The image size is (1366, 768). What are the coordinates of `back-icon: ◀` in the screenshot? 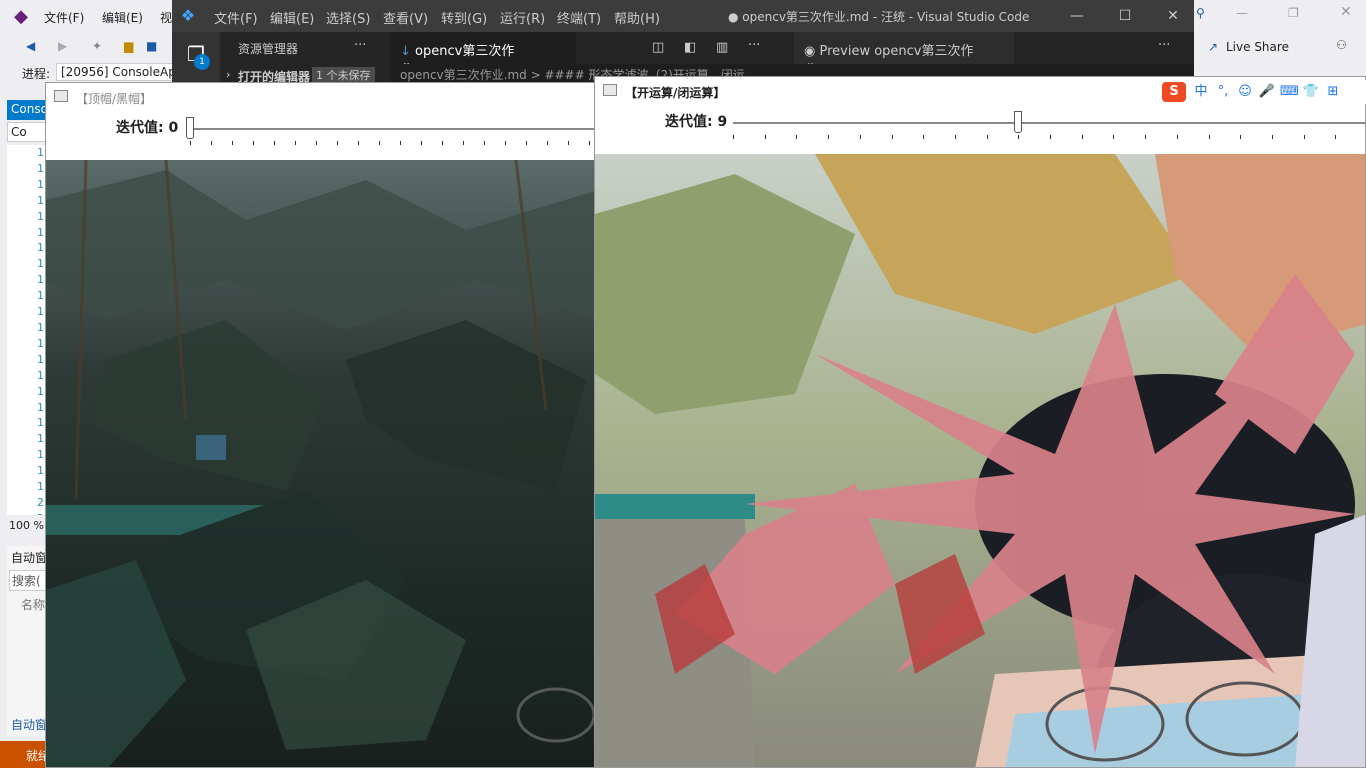 It's located at (30, 46).